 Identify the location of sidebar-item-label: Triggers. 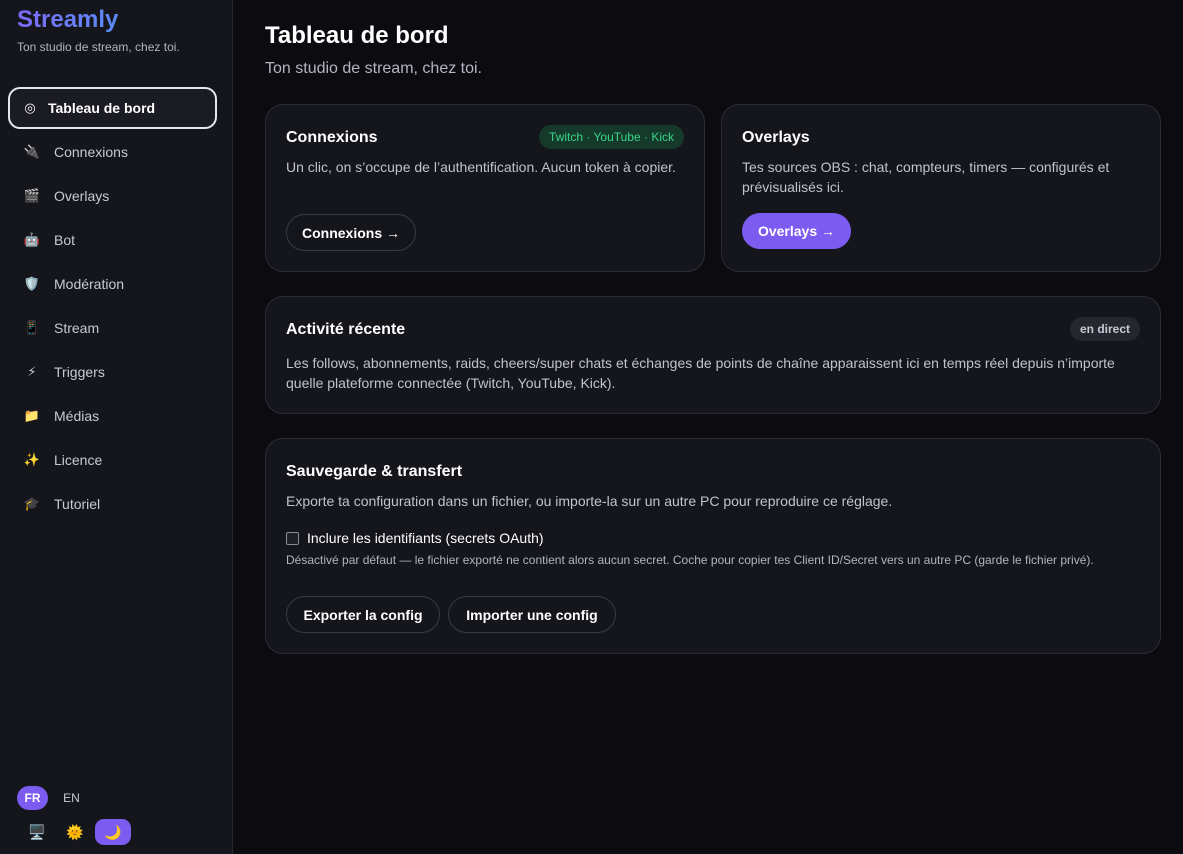
(79, 372).